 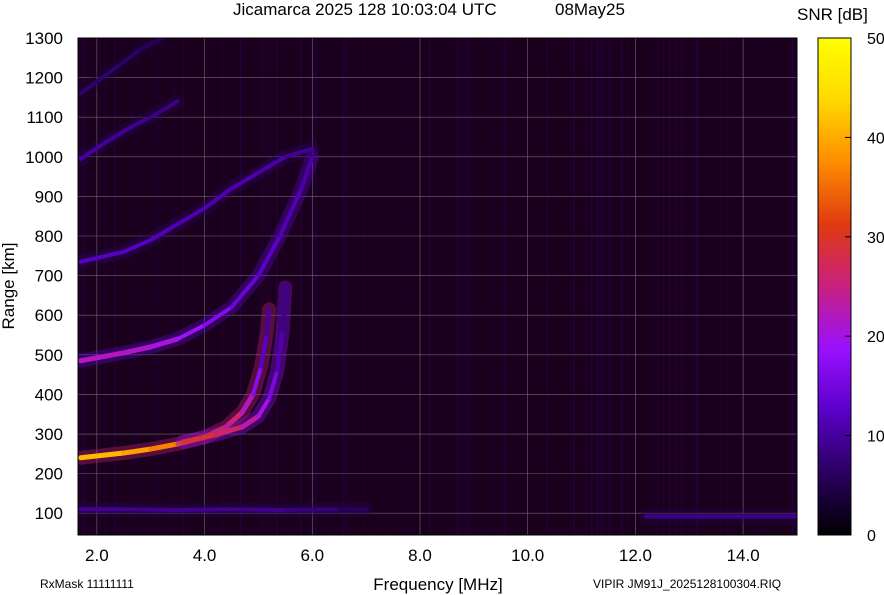 What do you see at coordinates (49, 474) in the screenshot?
I see `y-tick-label: 200` at bounding box center [49, 474].